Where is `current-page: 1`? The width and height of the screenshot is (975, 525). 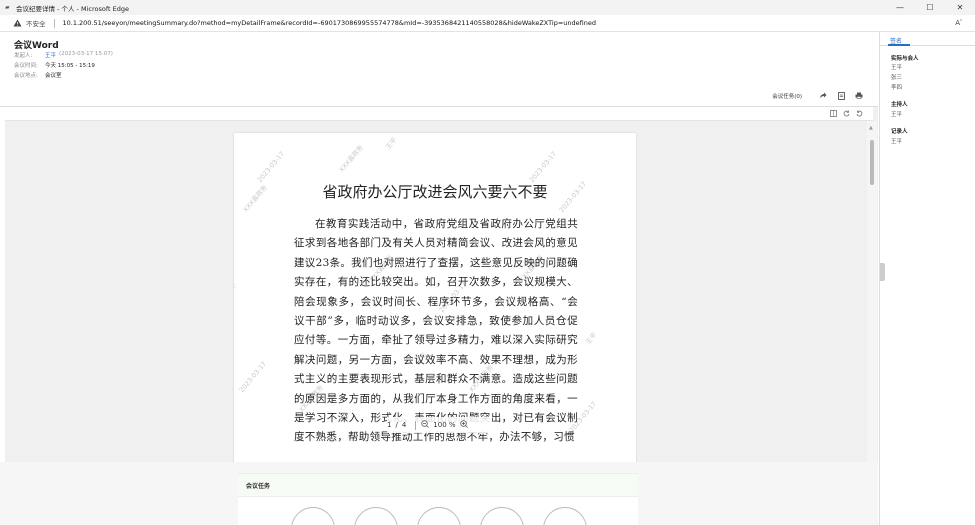
current-page: 1 is located at coordinates (389, 425).